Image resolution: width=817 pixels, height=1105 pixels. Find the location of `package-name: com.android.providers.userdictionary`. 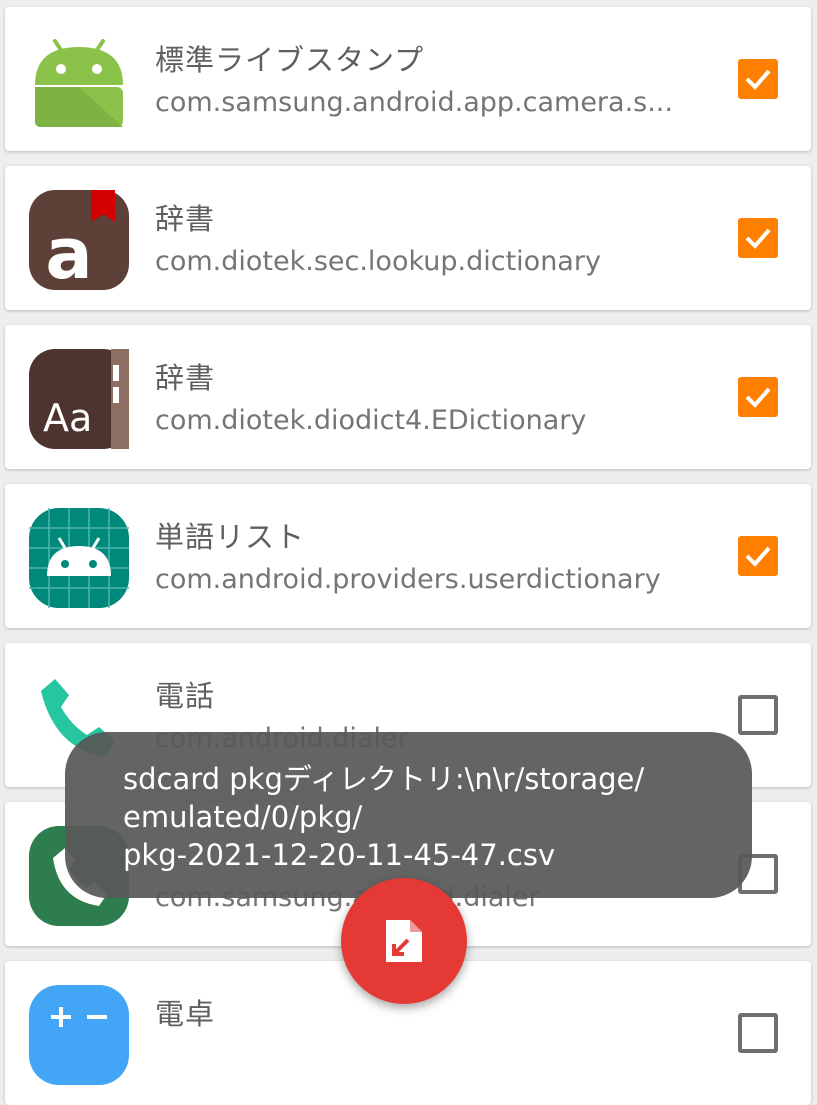

package-name: com.android.providers.userdictionary is located at coordinates (408, 579).